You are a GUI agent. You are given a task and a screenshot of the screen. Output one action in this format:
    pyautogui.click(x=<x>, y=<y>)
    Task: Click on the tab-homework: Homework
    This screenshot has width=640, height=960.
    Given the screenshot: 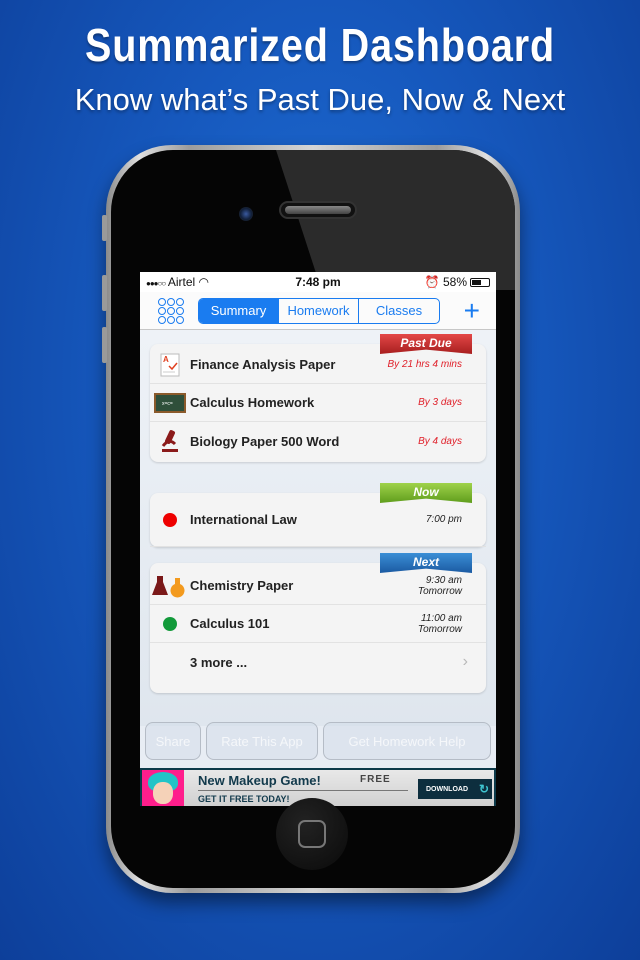 What is the action you would take?
    pyautogui.click(x=319, y=310)
    